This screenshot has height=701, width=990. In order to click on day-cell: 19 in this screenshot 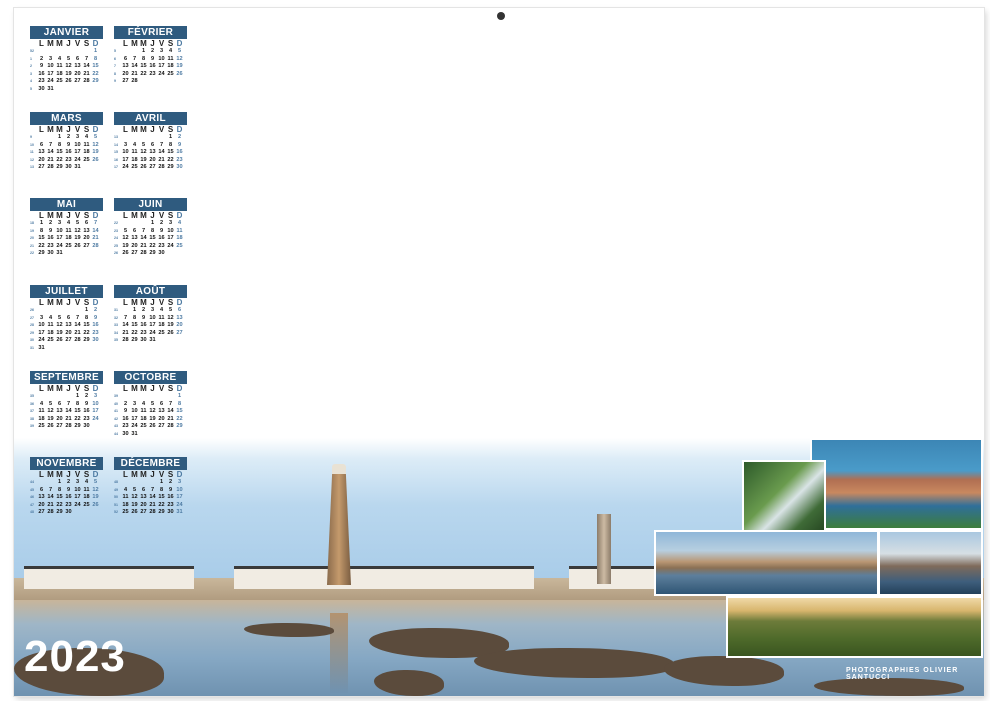, I will do `click(77, 238)`.